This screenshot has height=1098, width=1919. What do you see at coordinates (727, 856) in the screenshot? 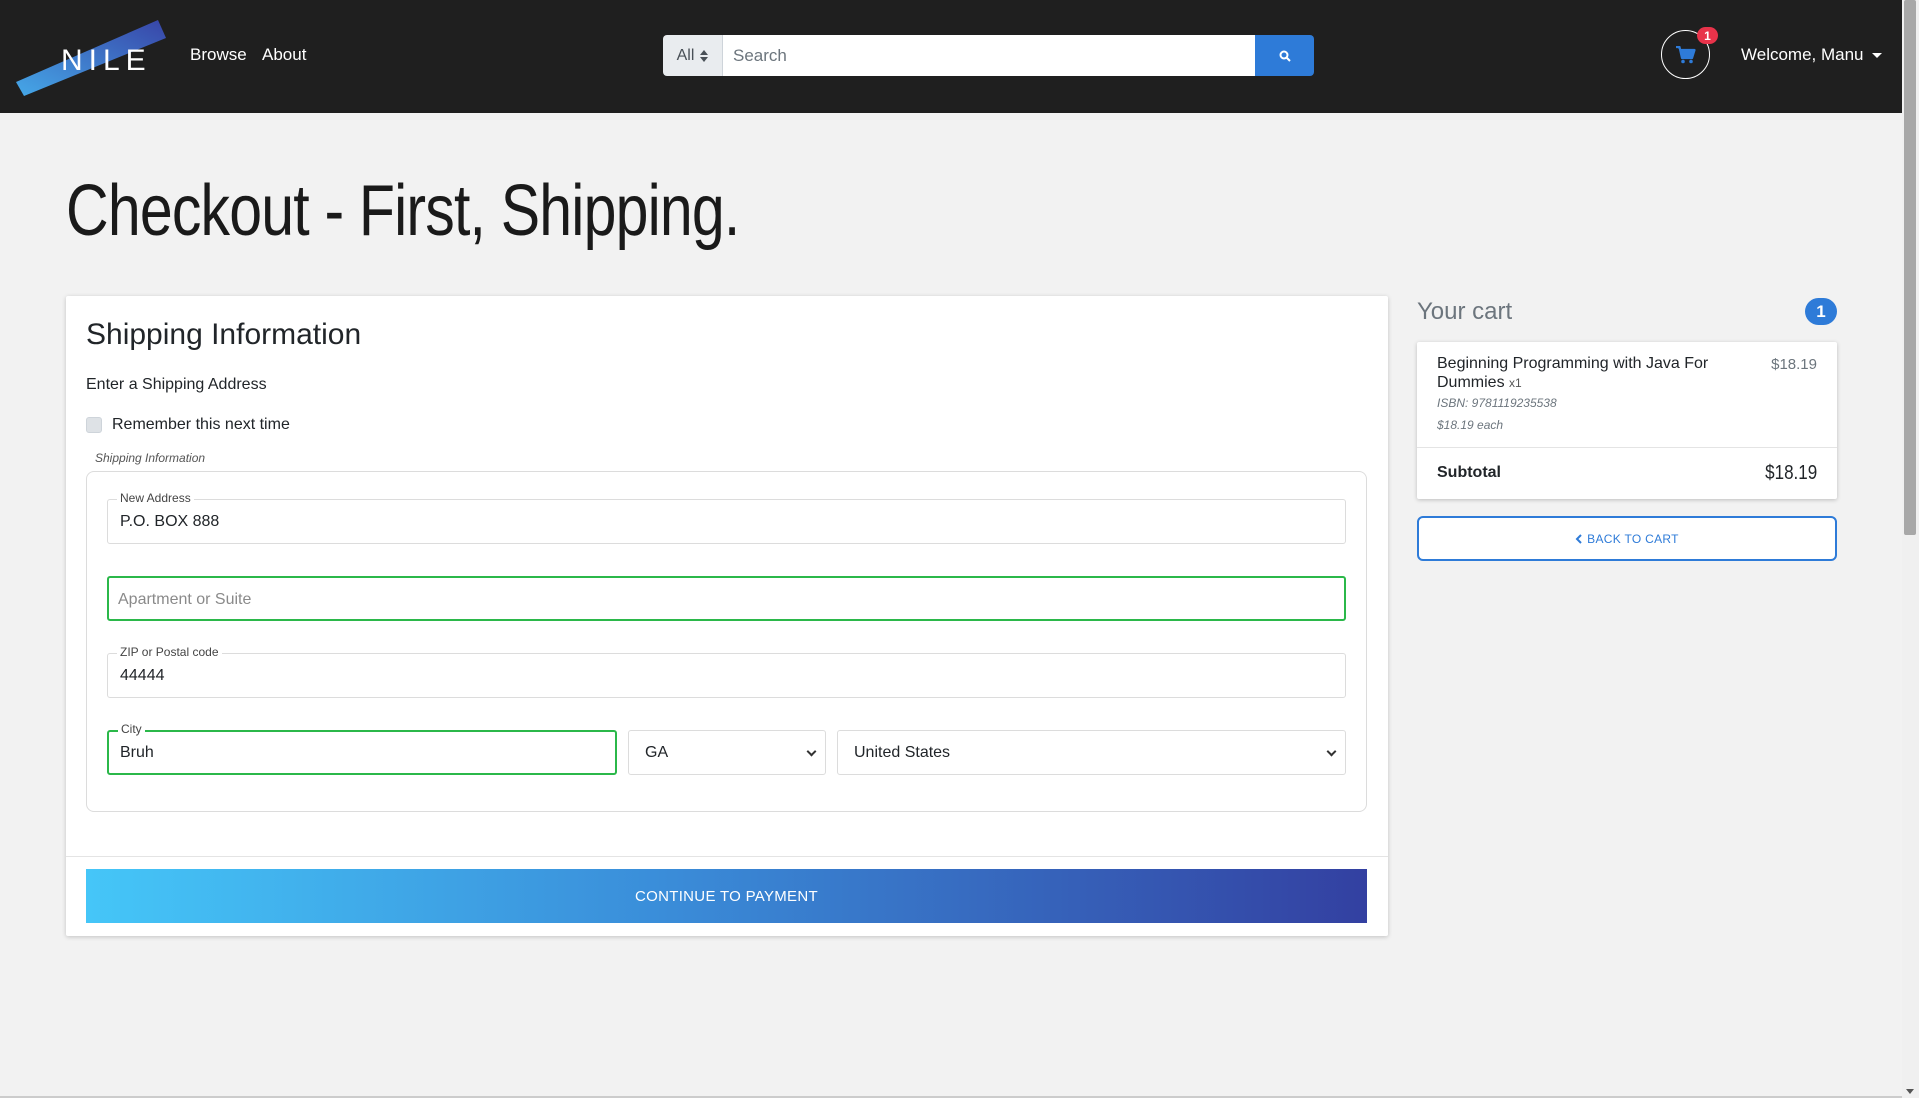
I see `card-divider` at bounding box center [727, 856].